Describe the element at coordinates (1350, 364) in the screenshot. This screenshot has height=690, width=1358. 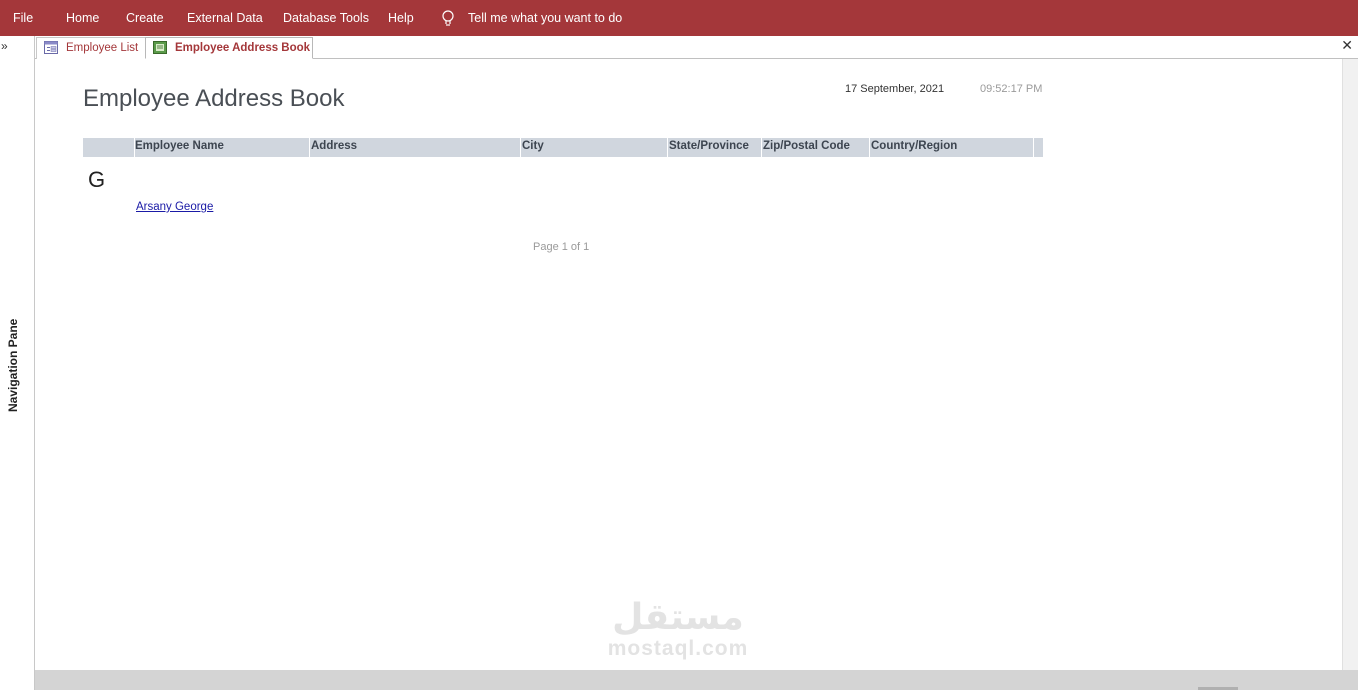
I see `vertical-scrollbar` at that location.